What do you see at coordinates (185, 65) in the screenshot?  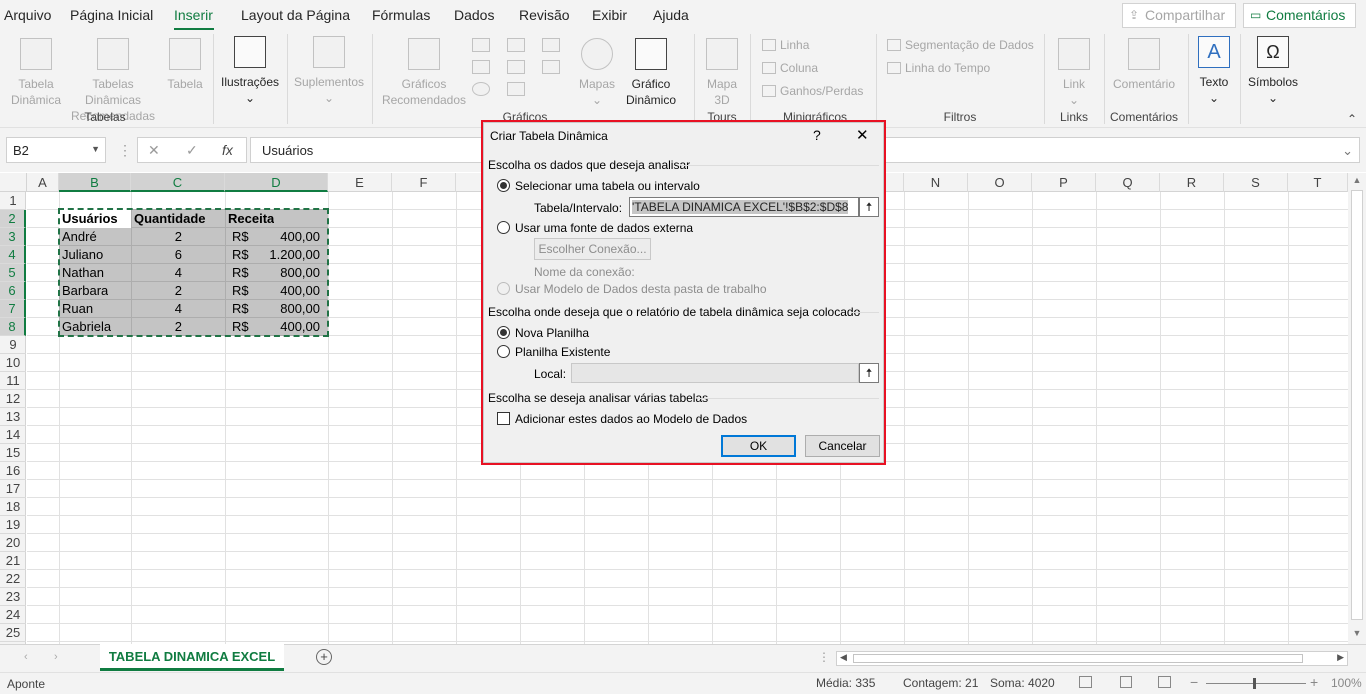 I see `table-button: Tabela` at bounding box center [185, 65].